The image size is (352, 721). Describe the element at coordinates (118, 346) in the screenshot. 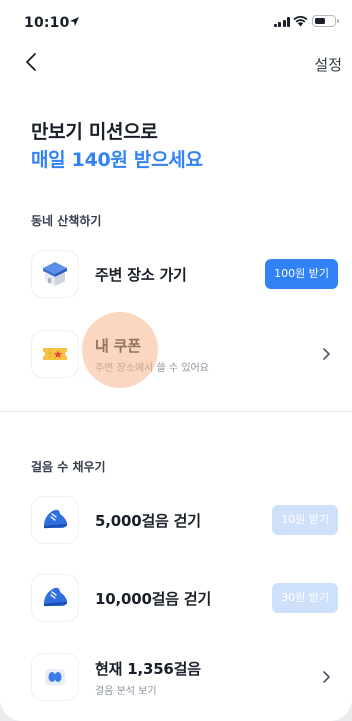

I see `item-label: 내 쿠폰` at that location.